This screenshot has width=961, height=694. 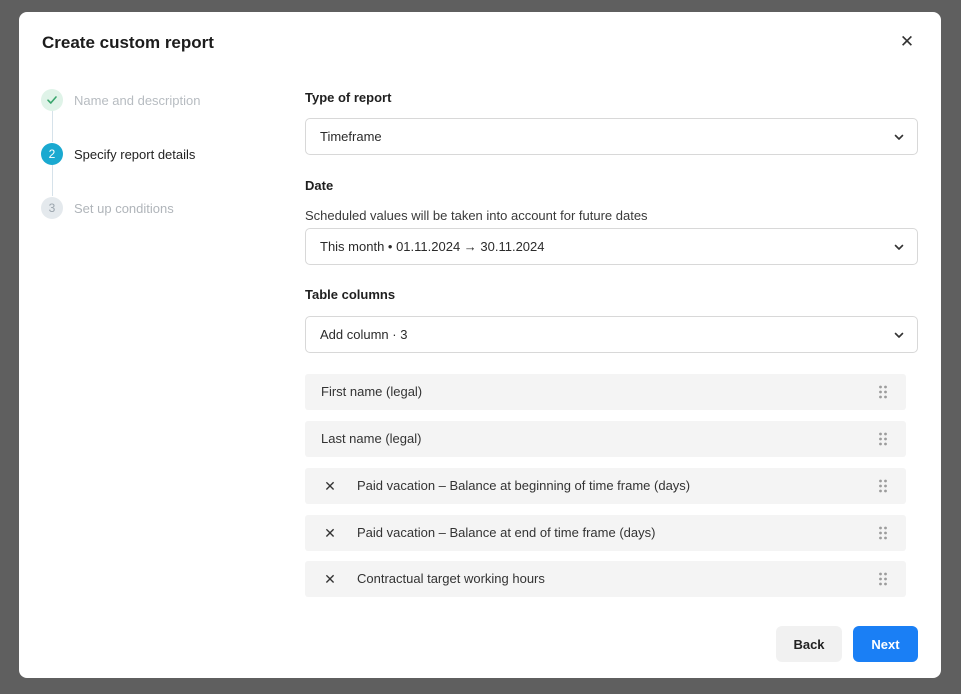 What do you see at coordinates (135, 154) in the screenshot?
I see `step-label: Specify report details` at bounding box center [135, 154].